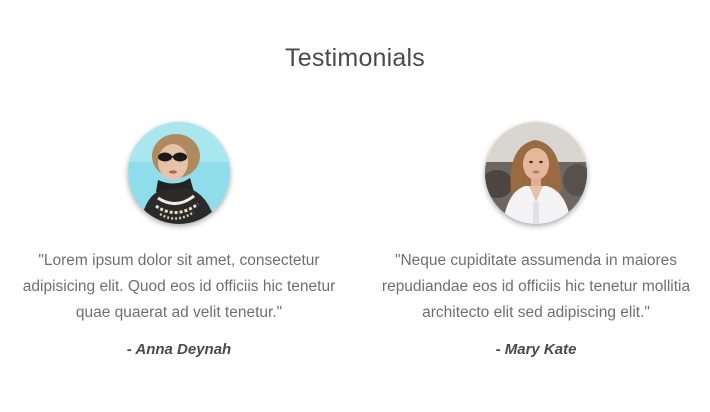  I want to click on section-title: Testimonials, so click(355, 58).